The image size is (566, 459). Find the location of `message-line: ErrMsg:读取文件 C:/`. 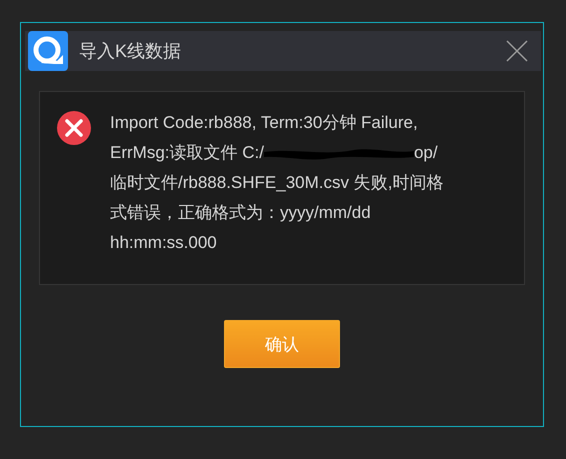

message-line: ErrMsg:读取文件 C:/ is located at coordinates (187, 153).